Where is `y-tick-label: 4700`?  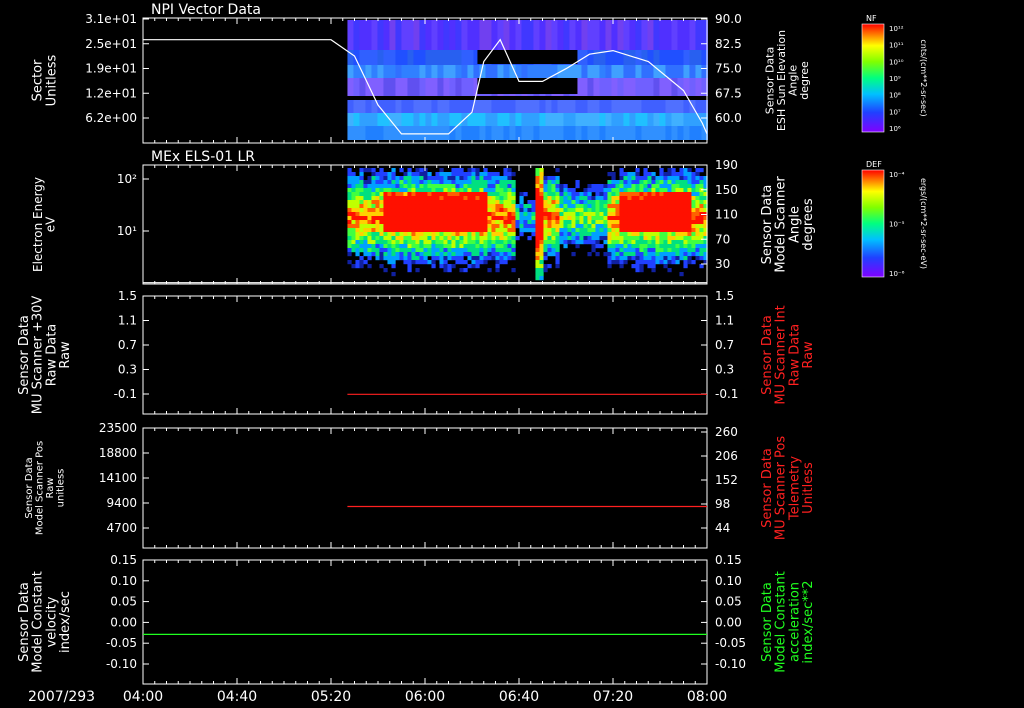
y-tick-label: 4700 is located at coordinates (121, 528).